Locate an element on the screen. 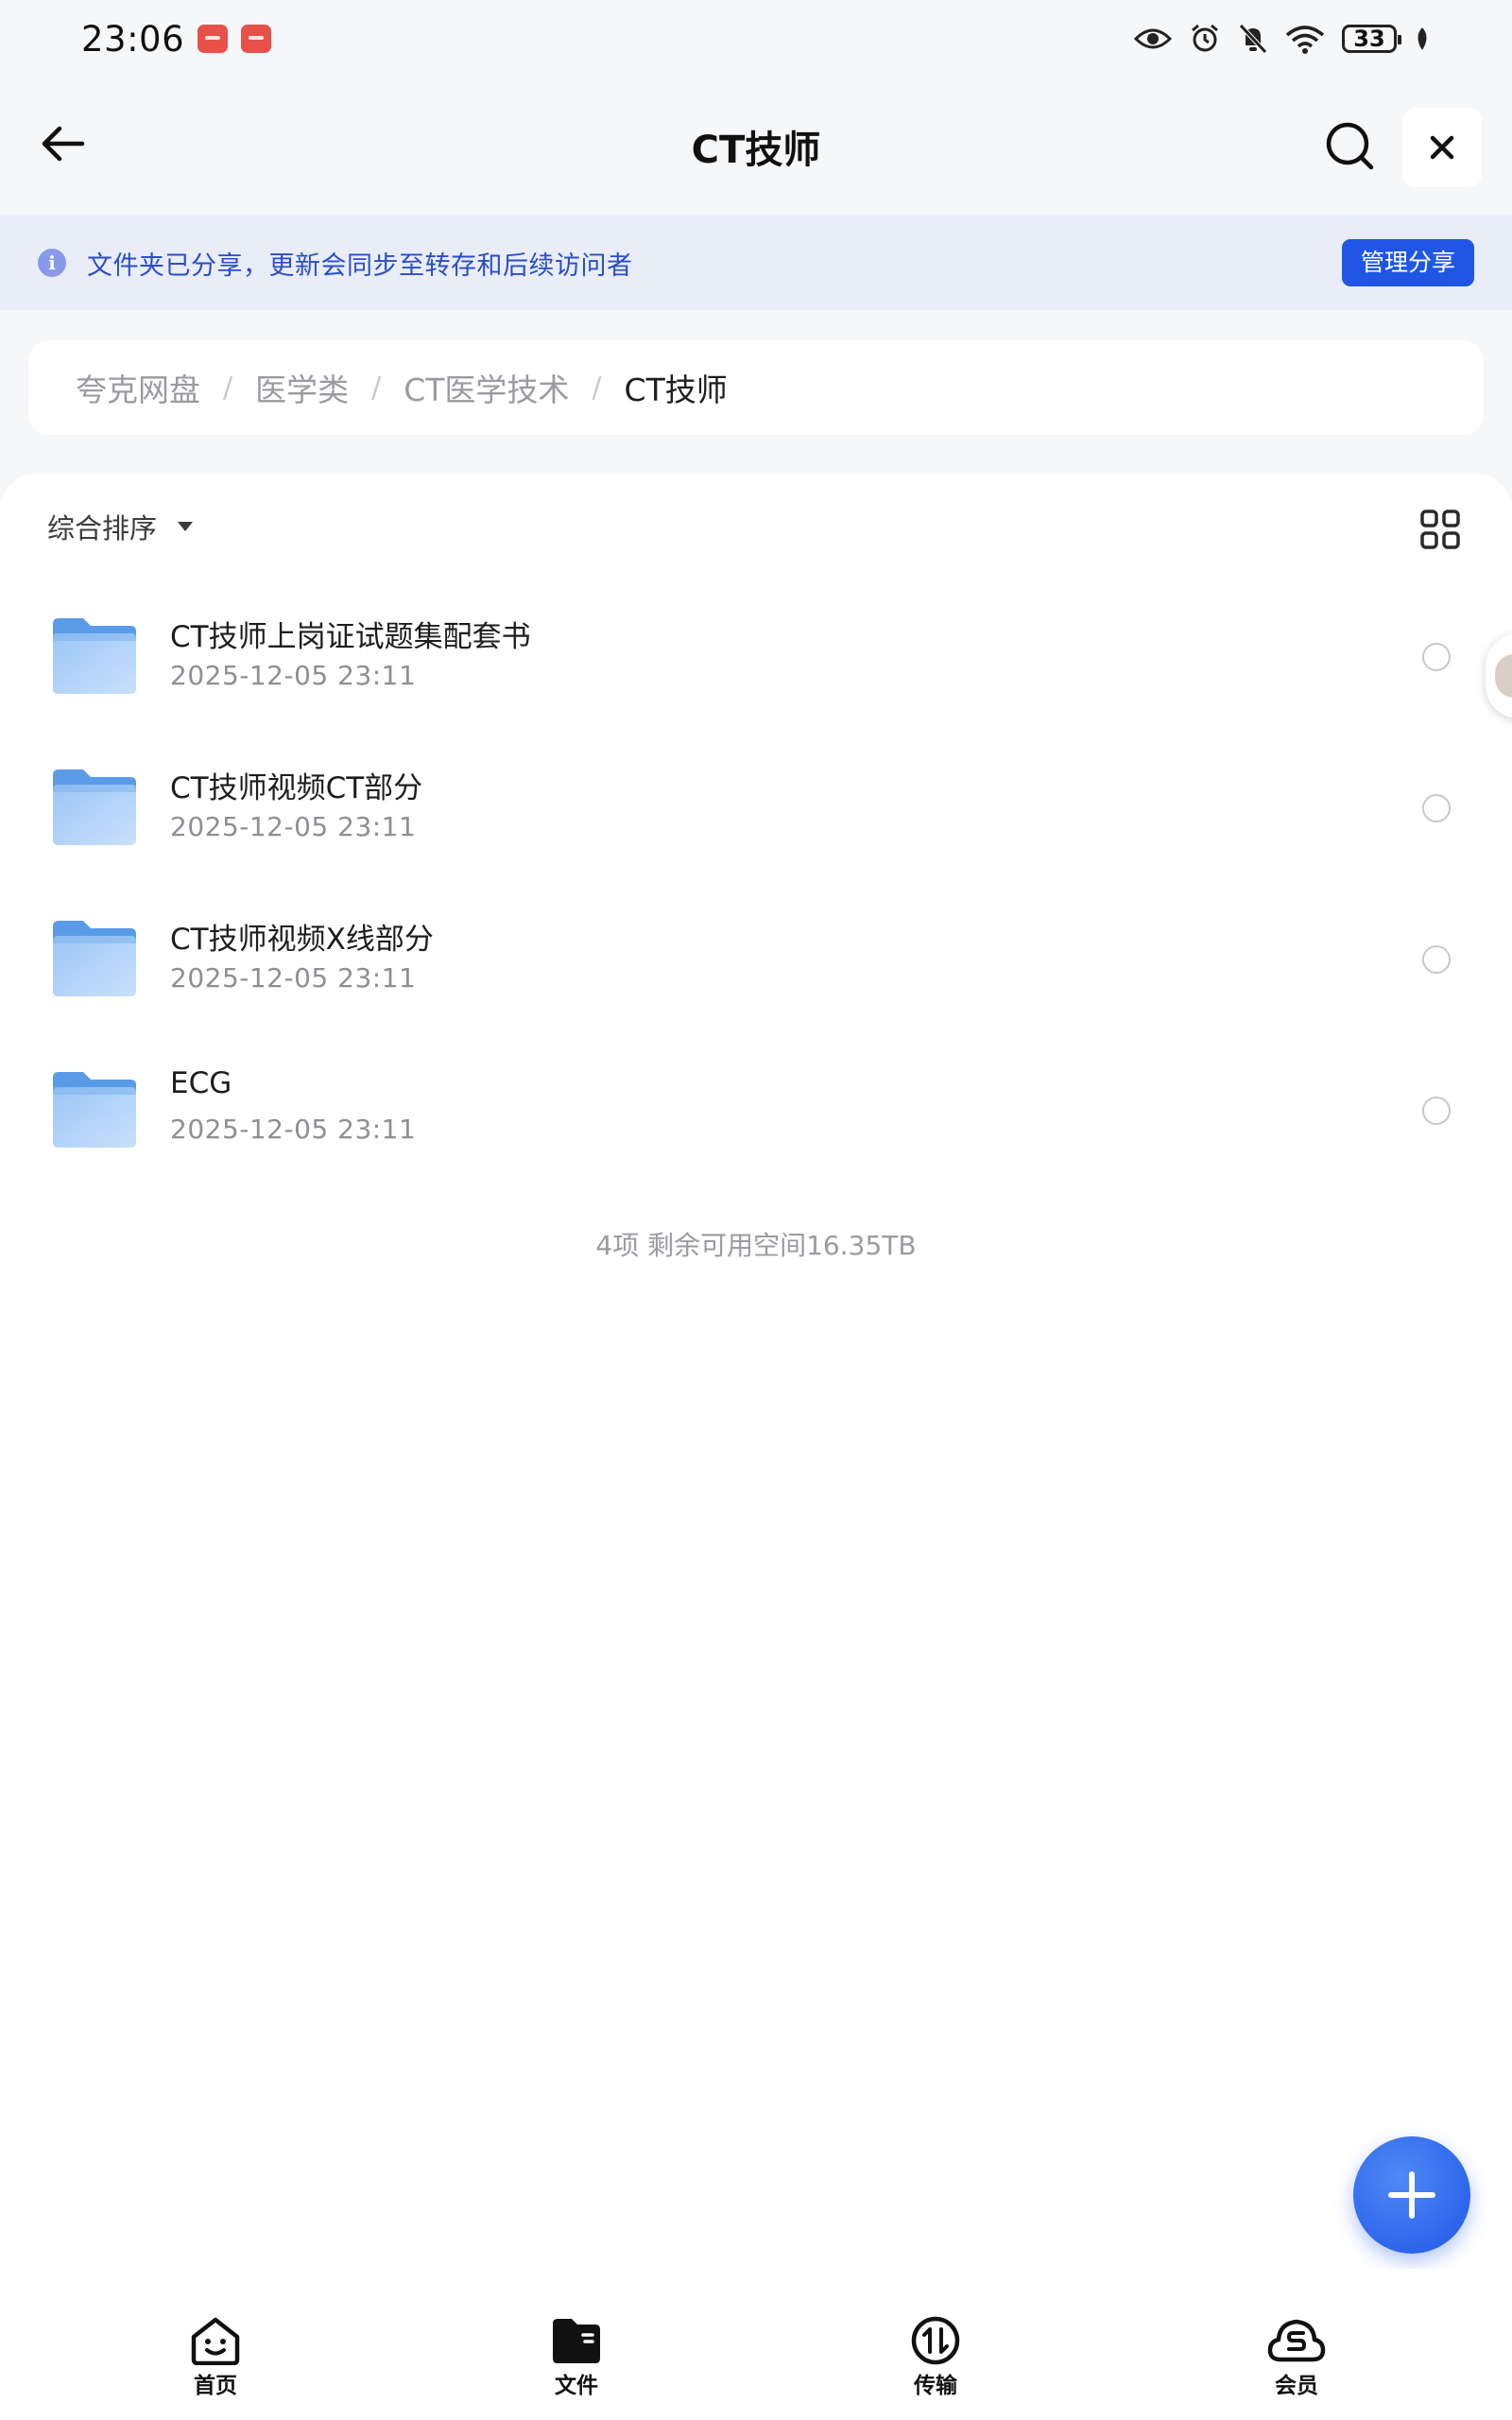 The image size is (1512, 2420). folder-name: CT技师视频X线部分 is located at coordinates (302, 940).